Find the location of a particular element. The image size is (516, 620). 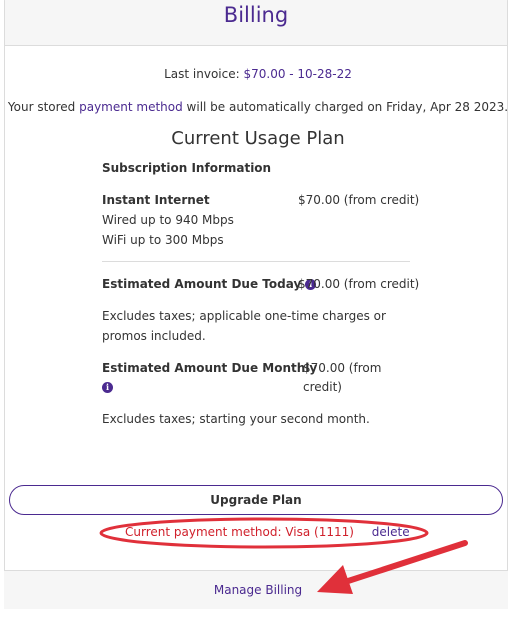

arrow-annotation-shaft is located at coordinates (405, 562).